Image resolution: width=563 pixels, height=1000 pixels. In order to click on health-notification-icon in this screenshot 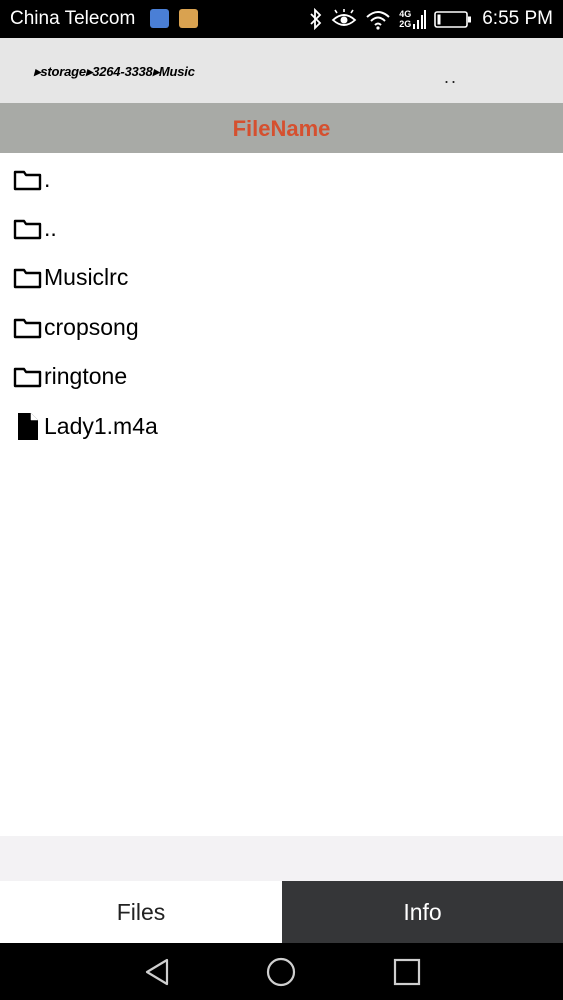, I will do `click(159, 18)`.